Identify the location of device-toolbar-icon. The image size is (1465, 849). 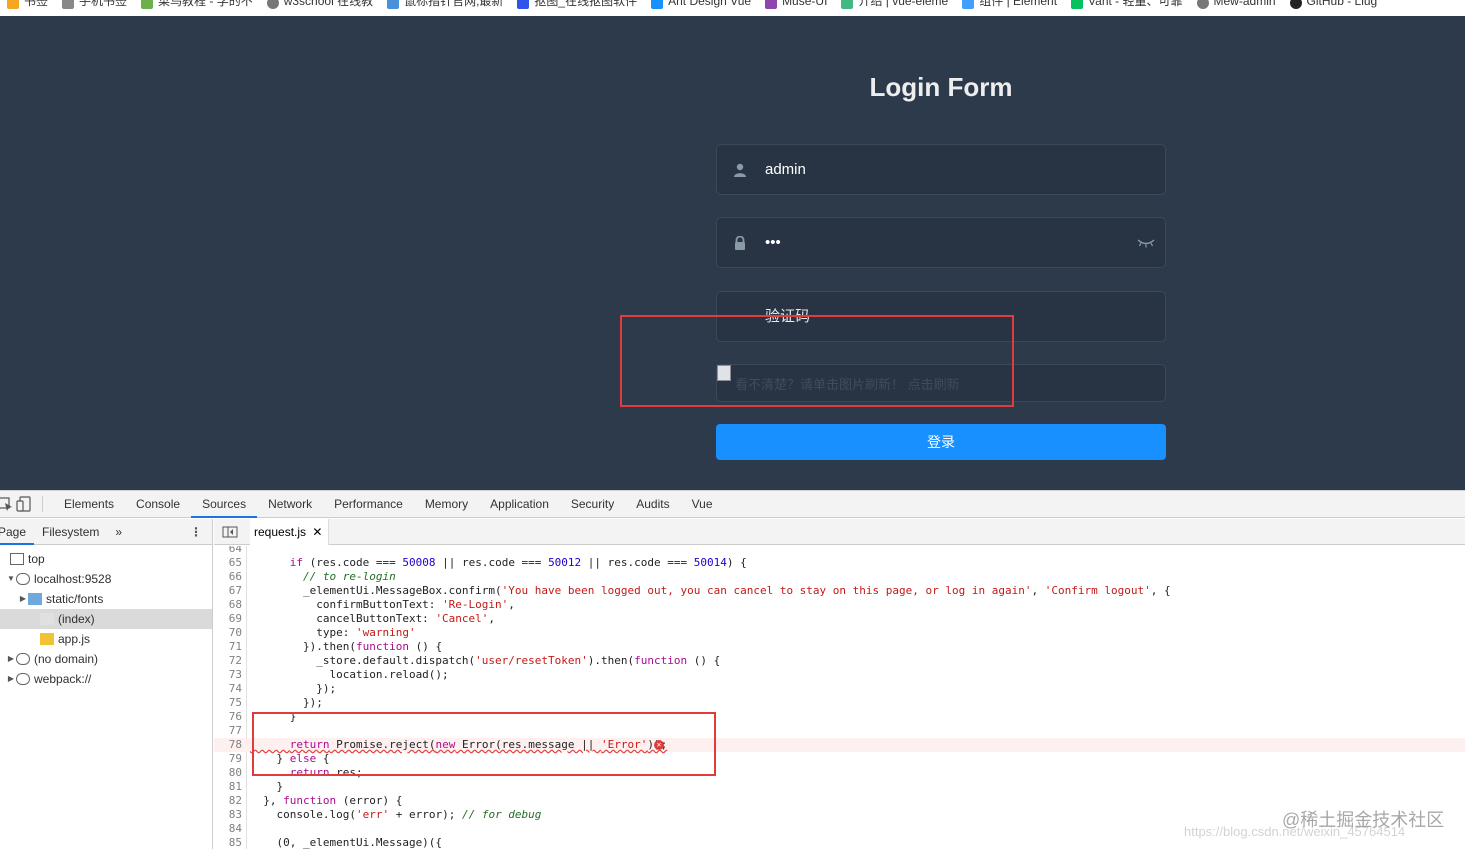
(25, 504).